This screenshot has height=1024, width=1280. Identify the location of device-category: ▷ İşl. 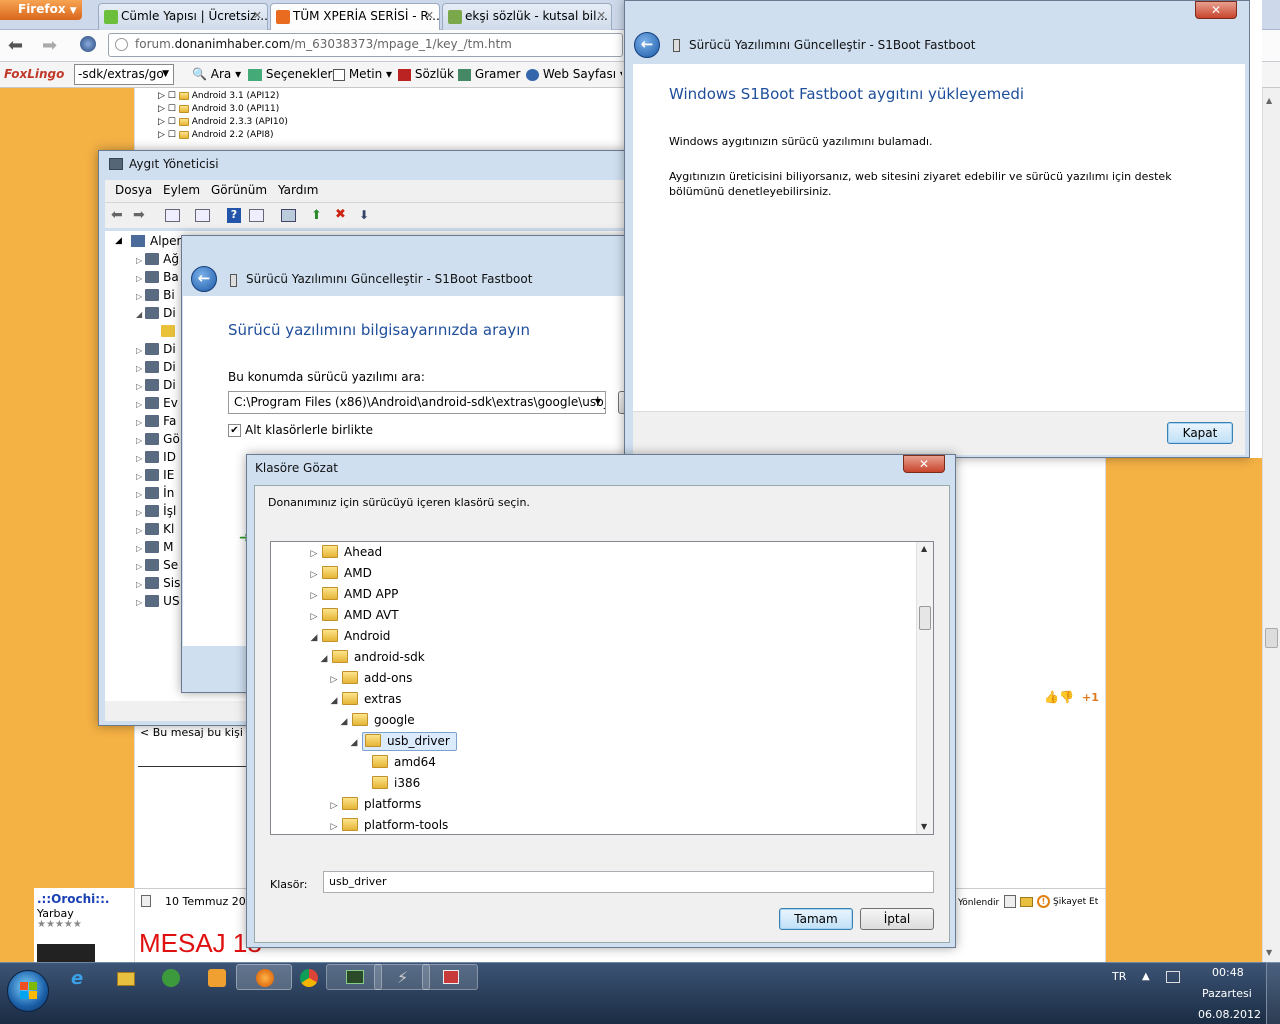
(159, 511).